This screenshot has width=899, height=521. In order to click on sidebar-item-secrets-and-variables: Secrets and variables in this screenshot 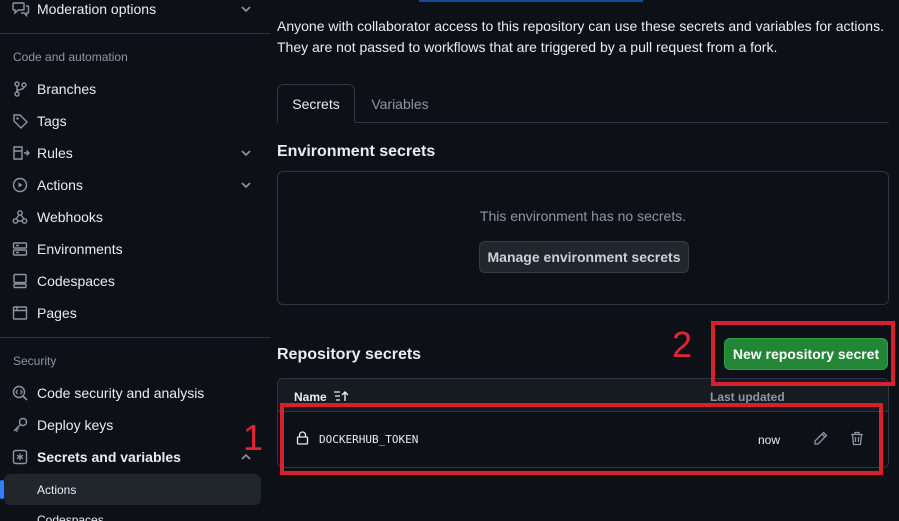, I will do `click(132, 457)`.